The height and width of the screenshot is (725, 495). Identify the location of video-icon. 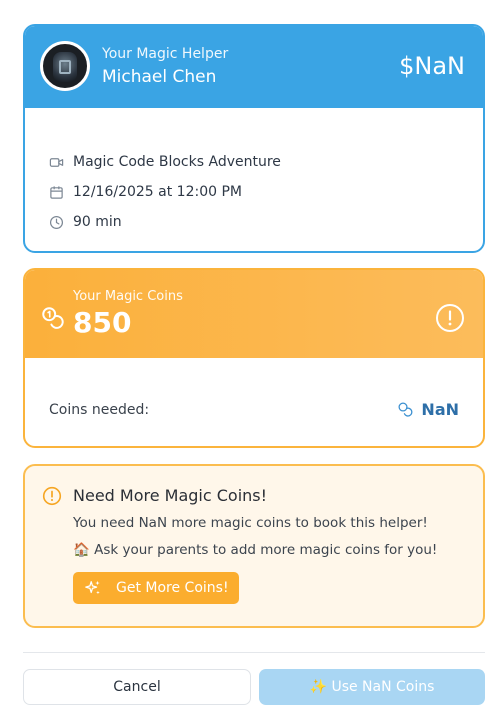
(56, 162).